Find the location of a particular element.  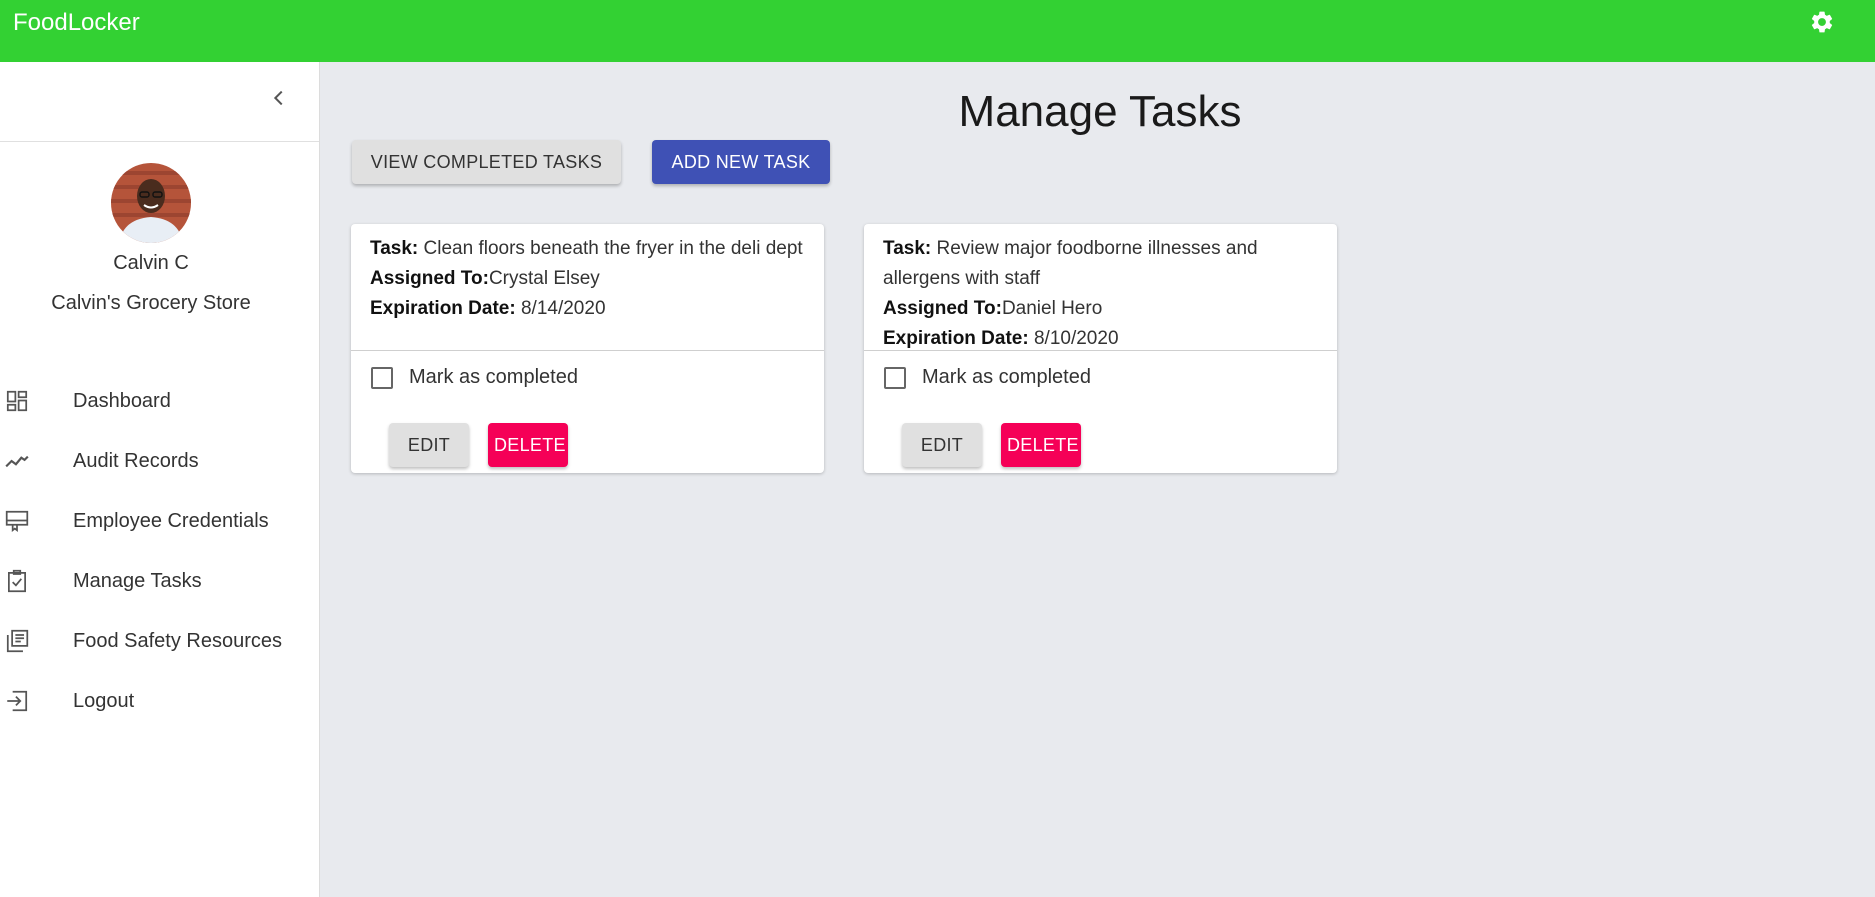

nav-label: Manage Tasks is located at coordinates (137, 581).